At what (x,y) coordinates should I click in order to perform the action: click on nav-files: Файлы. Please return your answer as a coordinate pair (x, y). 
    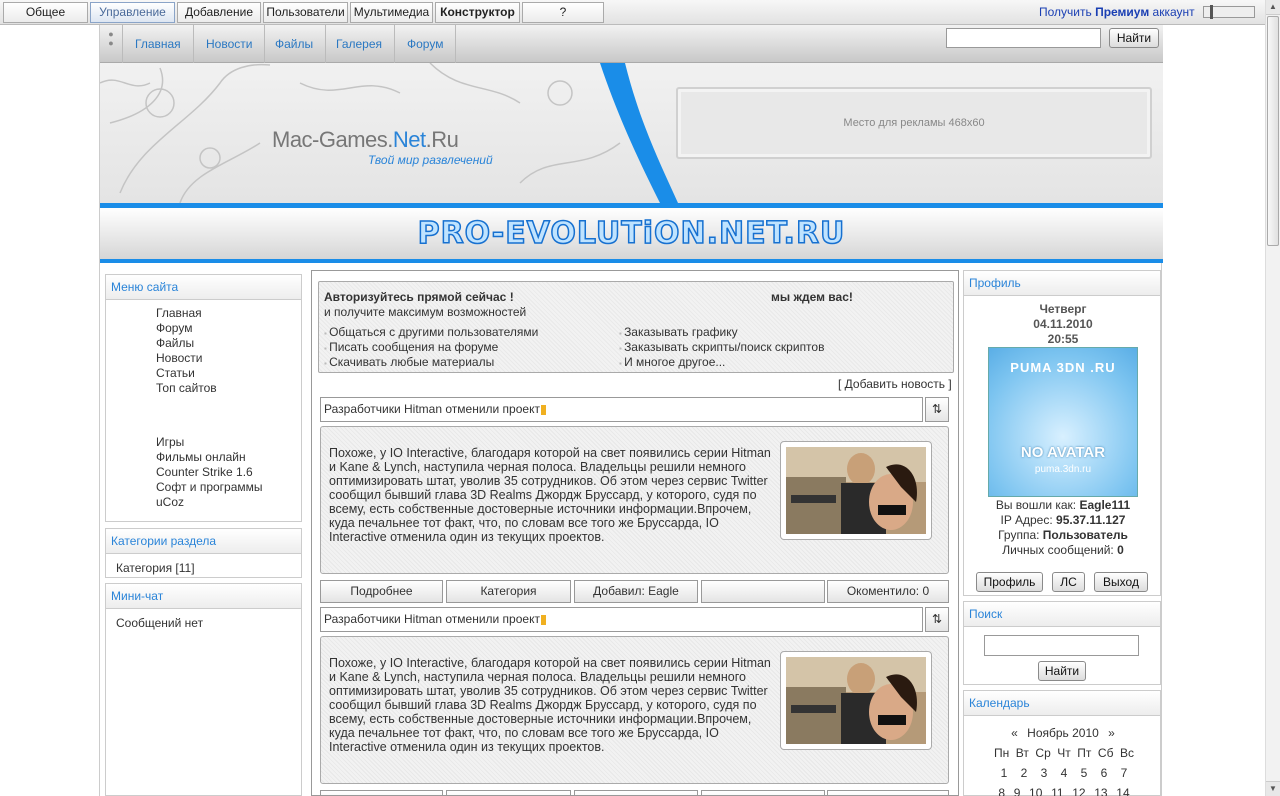
    Looking at the image, I should click on (295, 44).